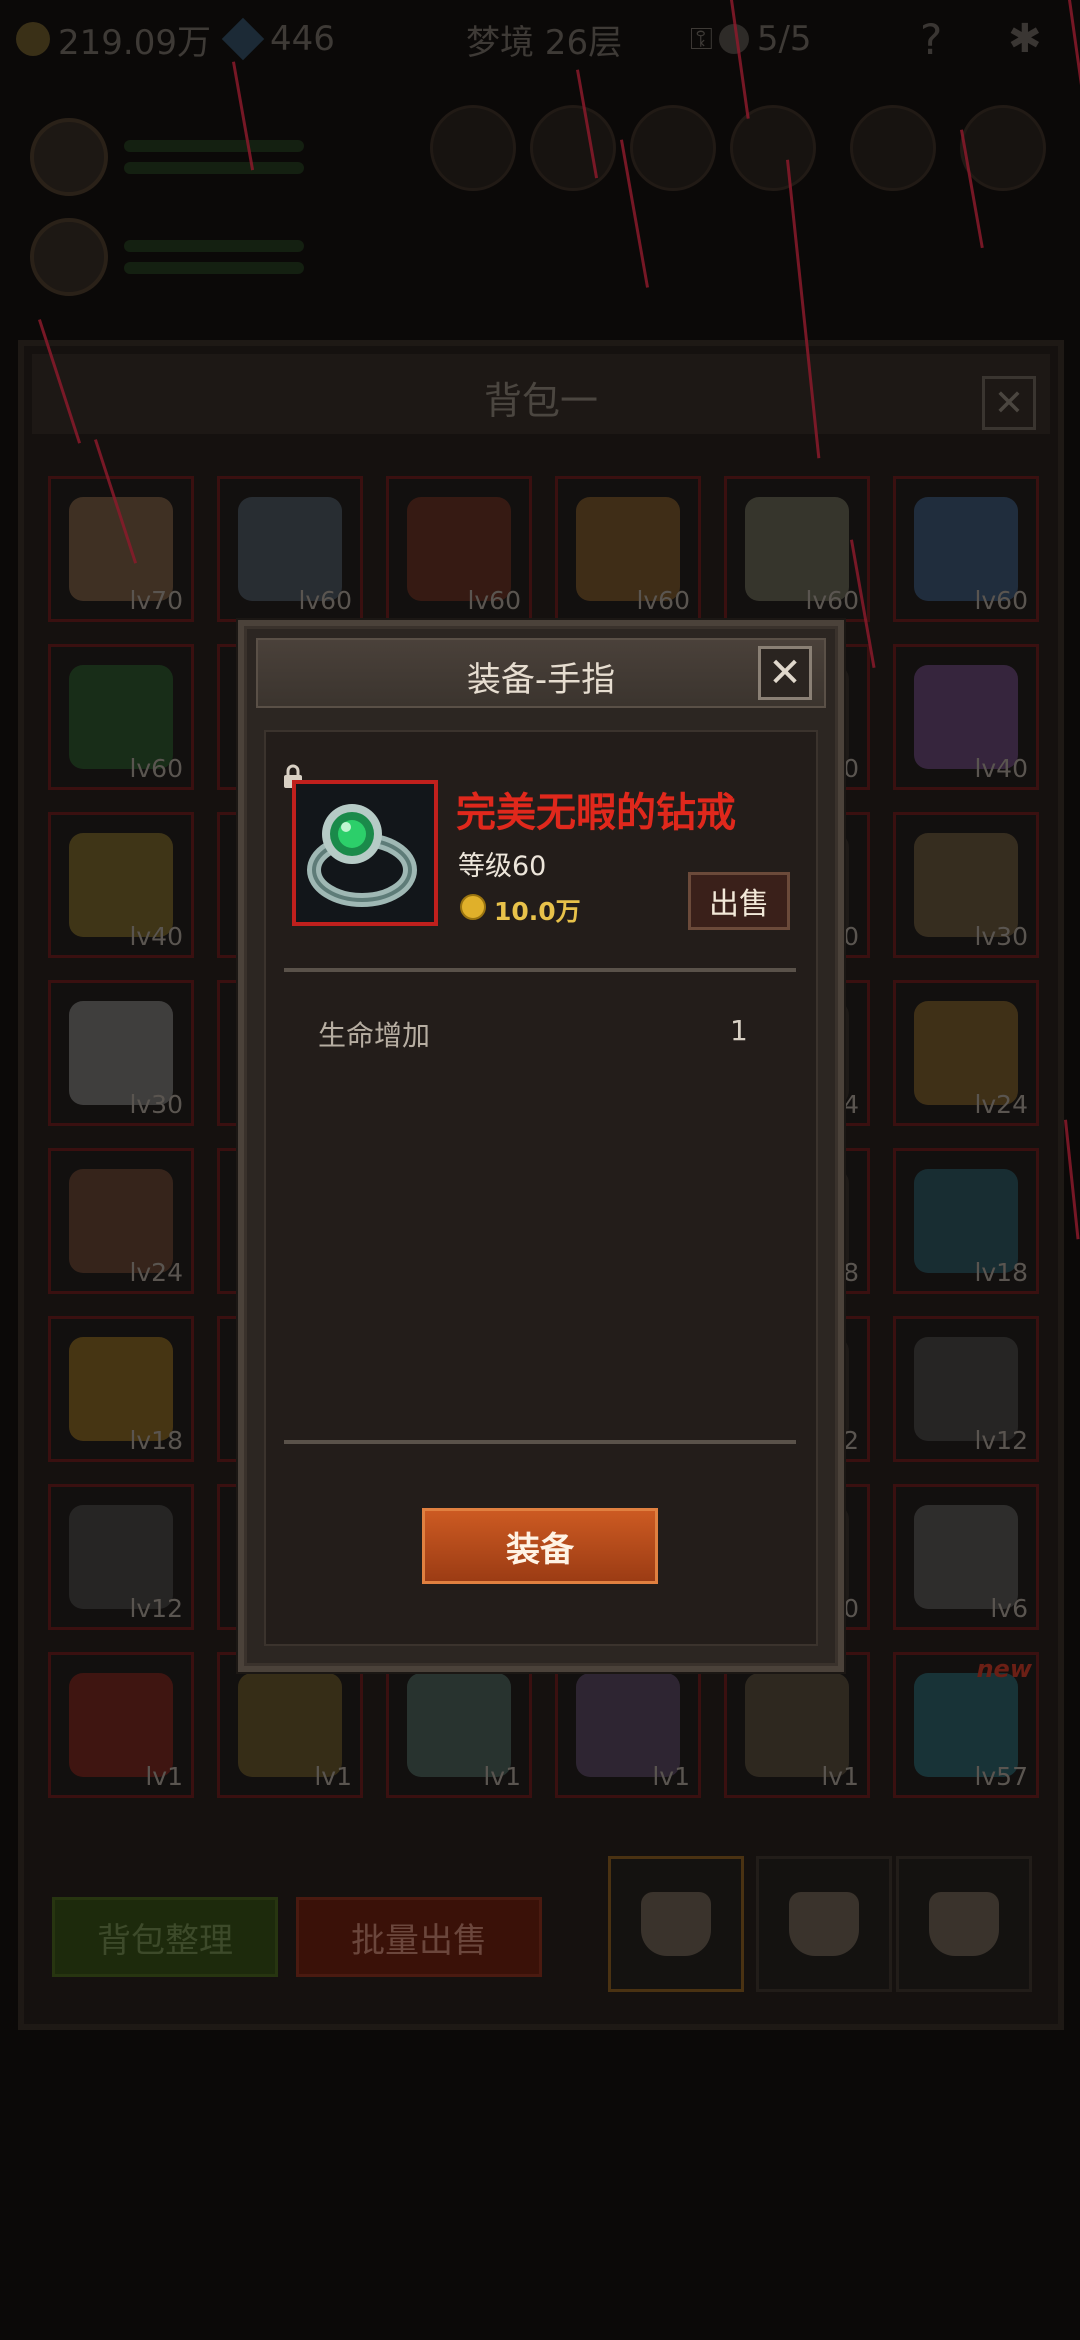 The width and height of the screenshot is (1080, 2340). Describe the element at coordinates (851, 1104) in the screenshot. I see `item-level-label: 4` at that location.